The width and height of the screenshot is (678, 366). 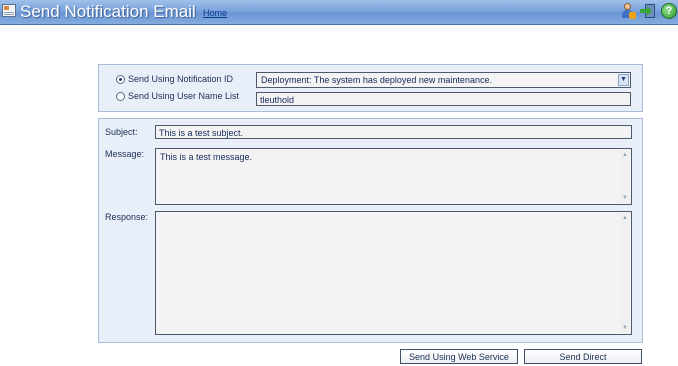 I want to click on message-label: Message:, so click(x=125, y=154).